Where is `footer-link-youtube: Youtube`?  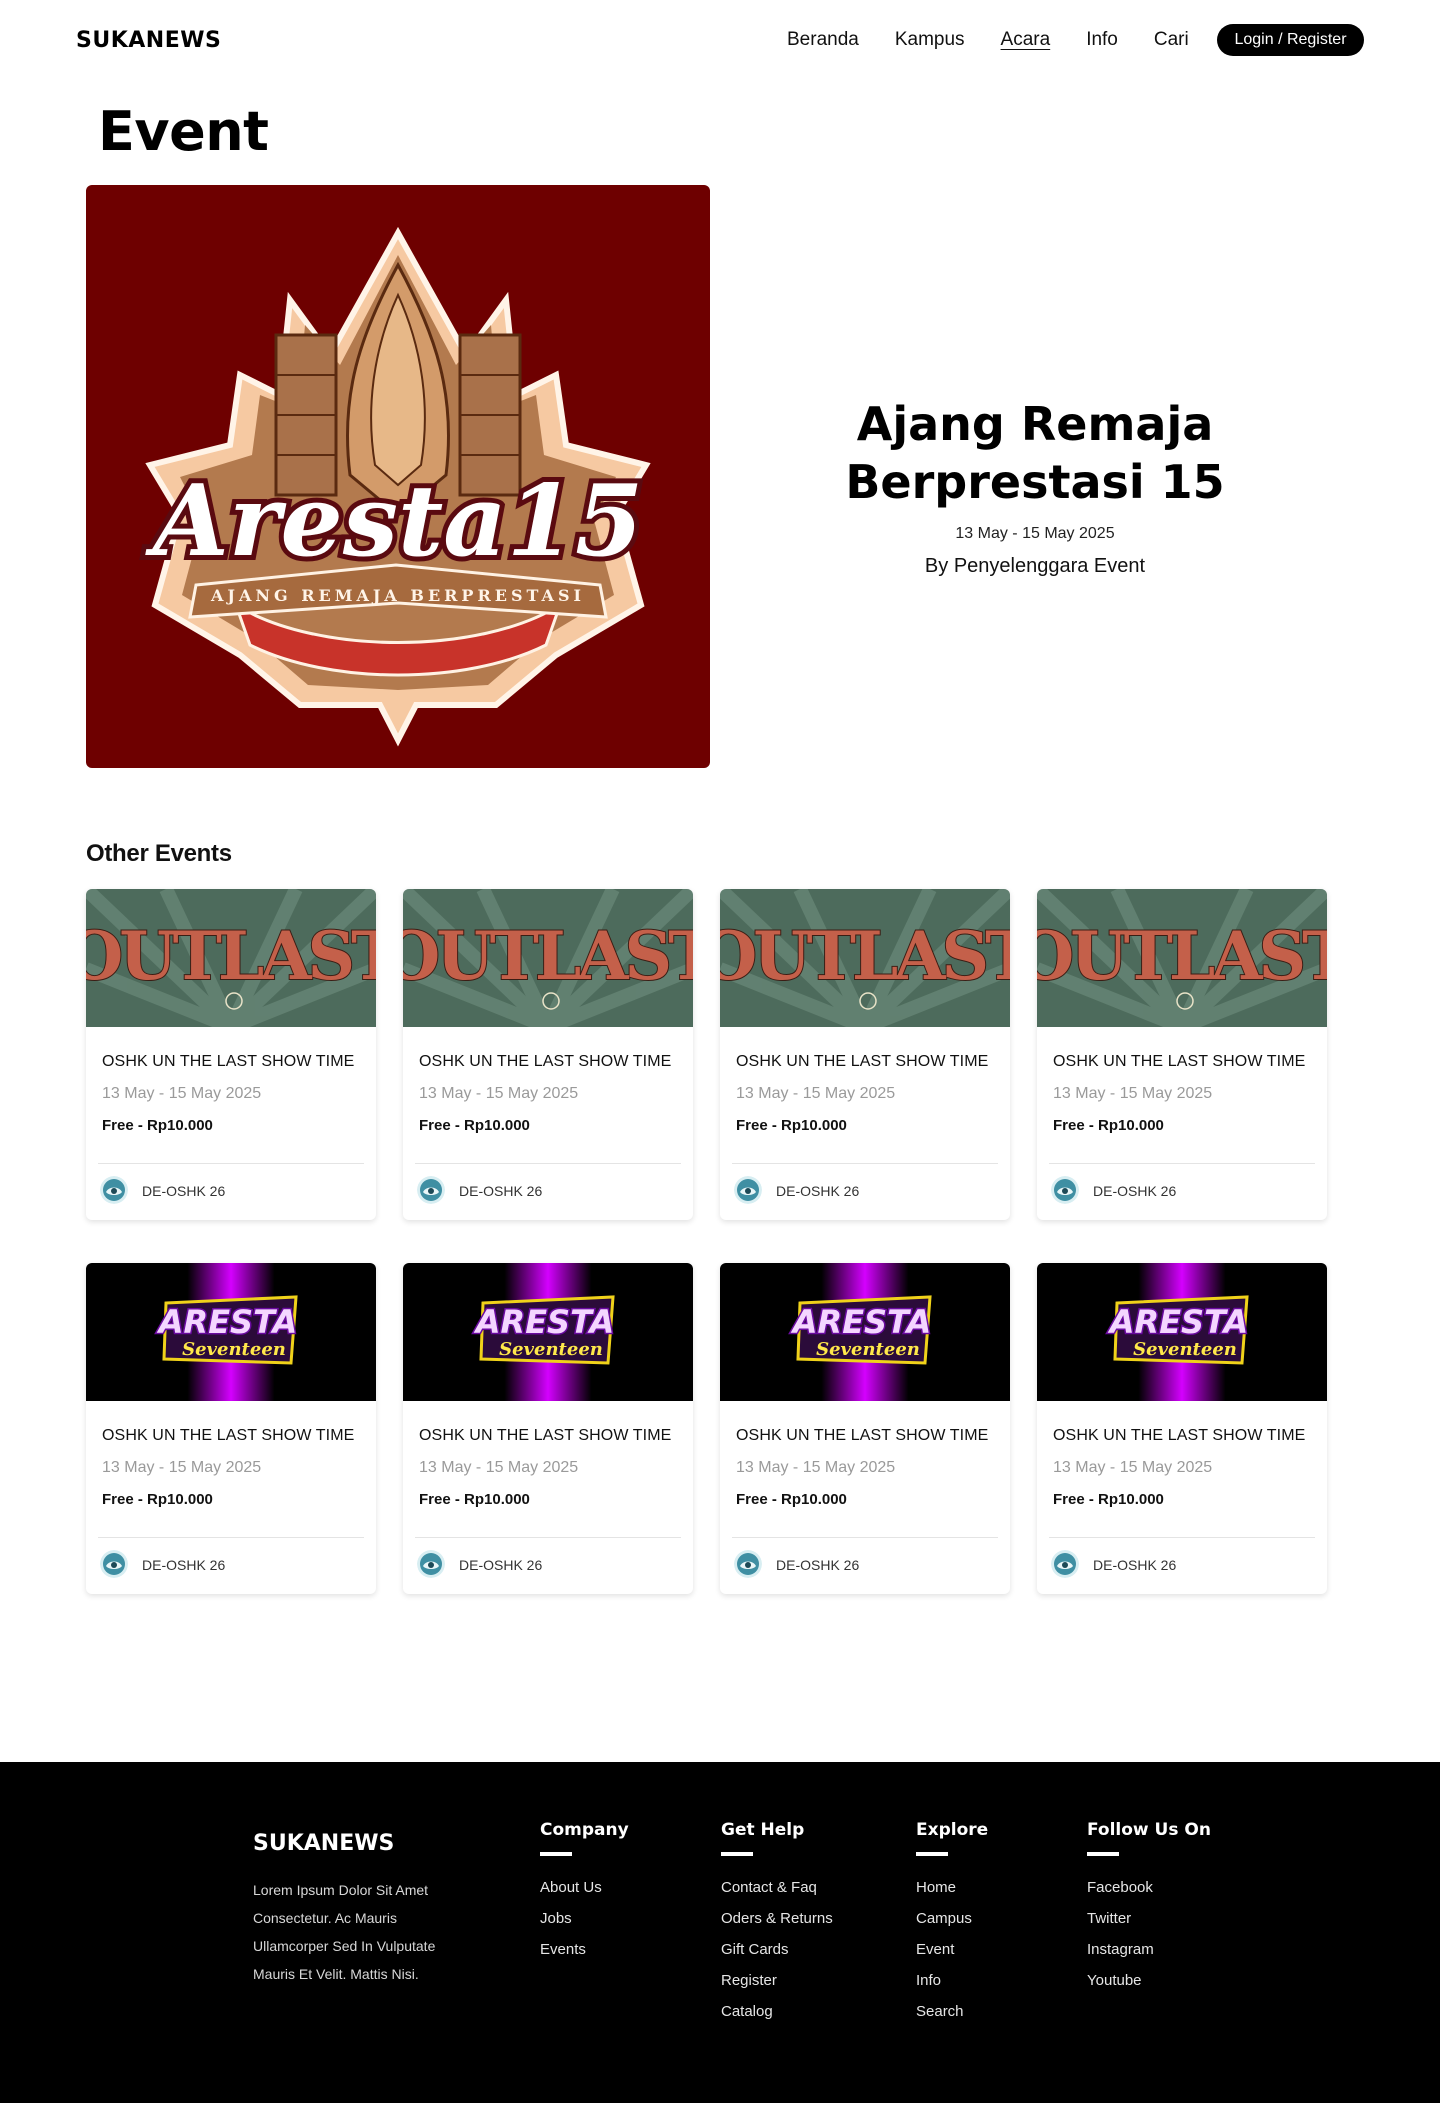 footer-link-youtube: Youtube is located at coordinates (1149, 1980).